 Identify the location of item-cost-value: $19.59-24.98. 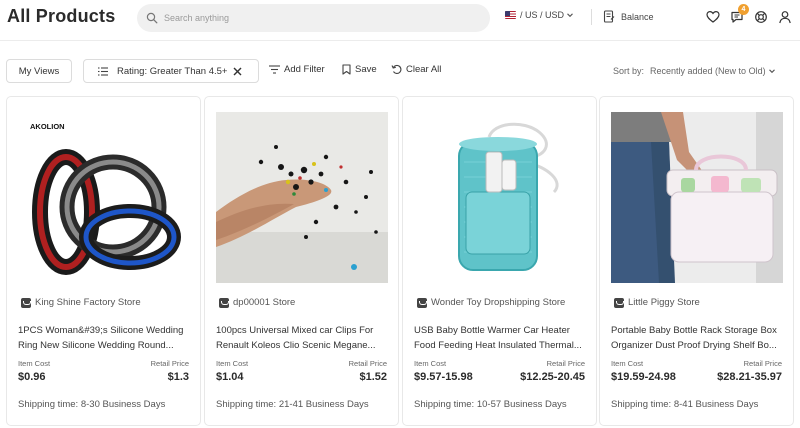
(643, 377).